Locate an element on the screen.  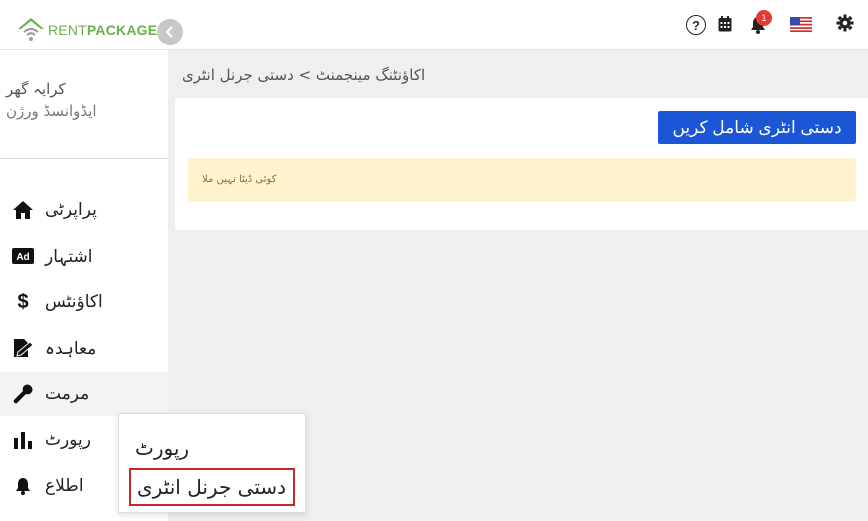
submenu-item-report: رپورٹ is located at coordinates (162, 448).